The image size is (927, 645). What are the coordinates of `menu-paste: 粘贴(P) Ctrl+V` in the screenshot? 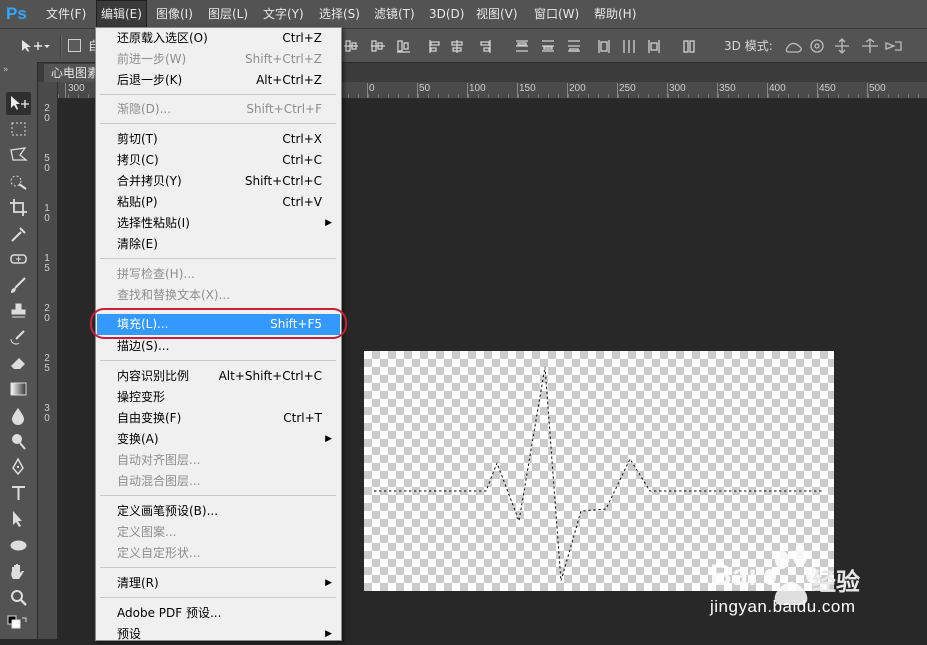 It's located at (218, 202).